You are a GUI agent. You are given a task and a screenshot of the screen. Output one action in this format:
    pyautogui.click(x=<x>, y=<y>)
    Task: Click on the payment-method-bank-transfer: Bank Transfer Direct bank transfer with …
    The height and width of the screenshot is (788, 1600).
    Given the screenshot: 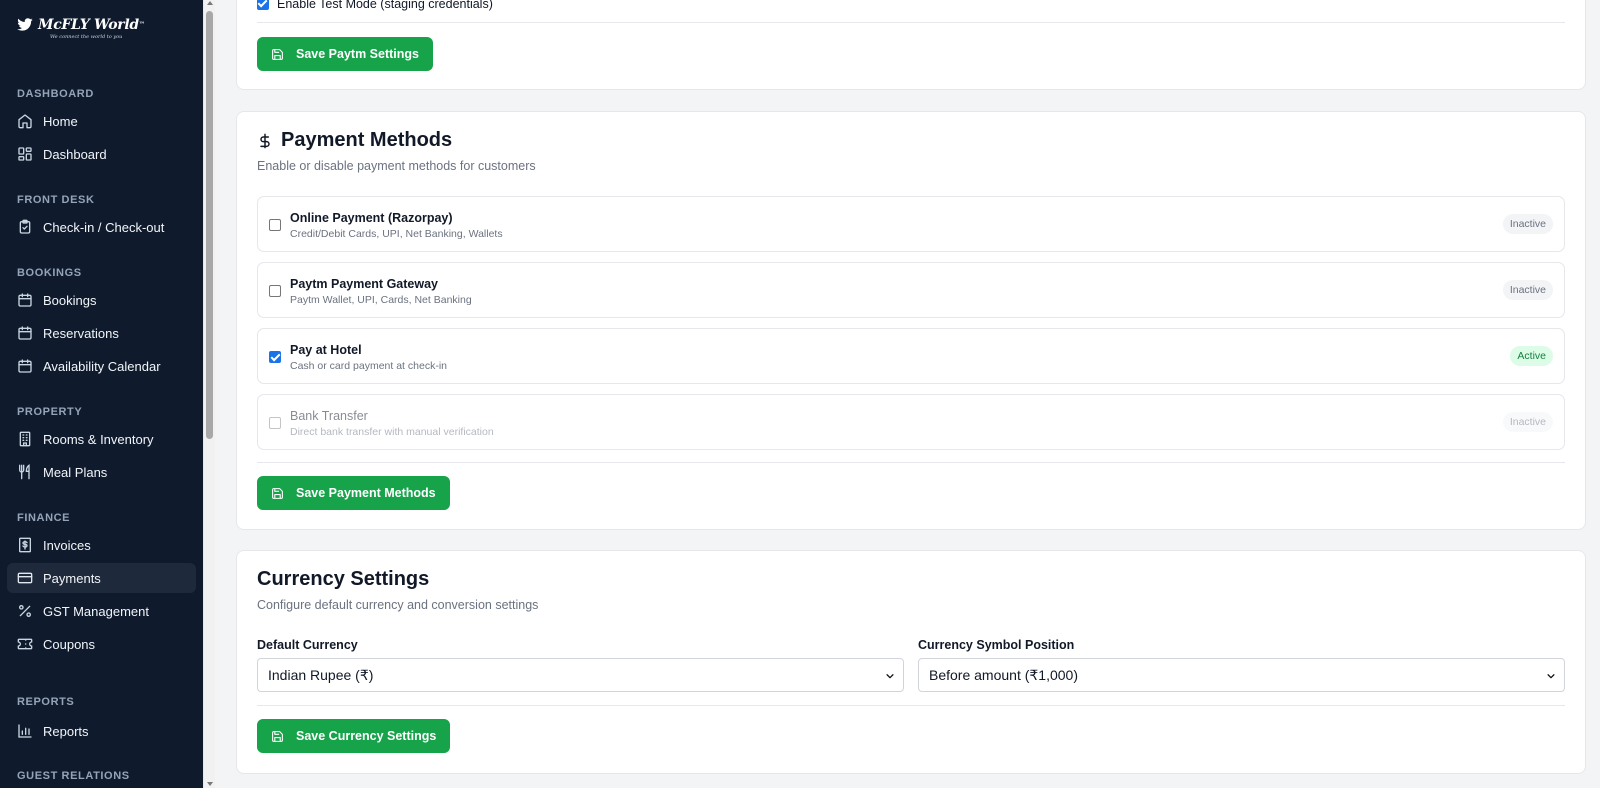 What is the action you would take?
    pyautogui.click(x=911, y=422)
    